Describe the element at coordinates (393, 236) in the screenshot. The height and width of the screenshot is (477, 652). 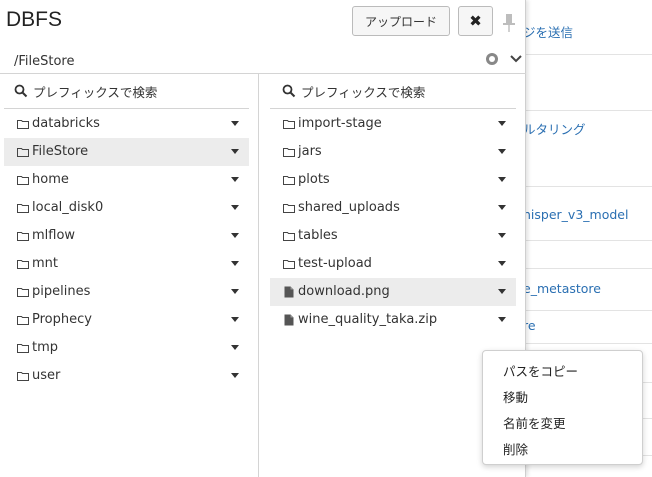
I see `folder-item: tables` at that location.